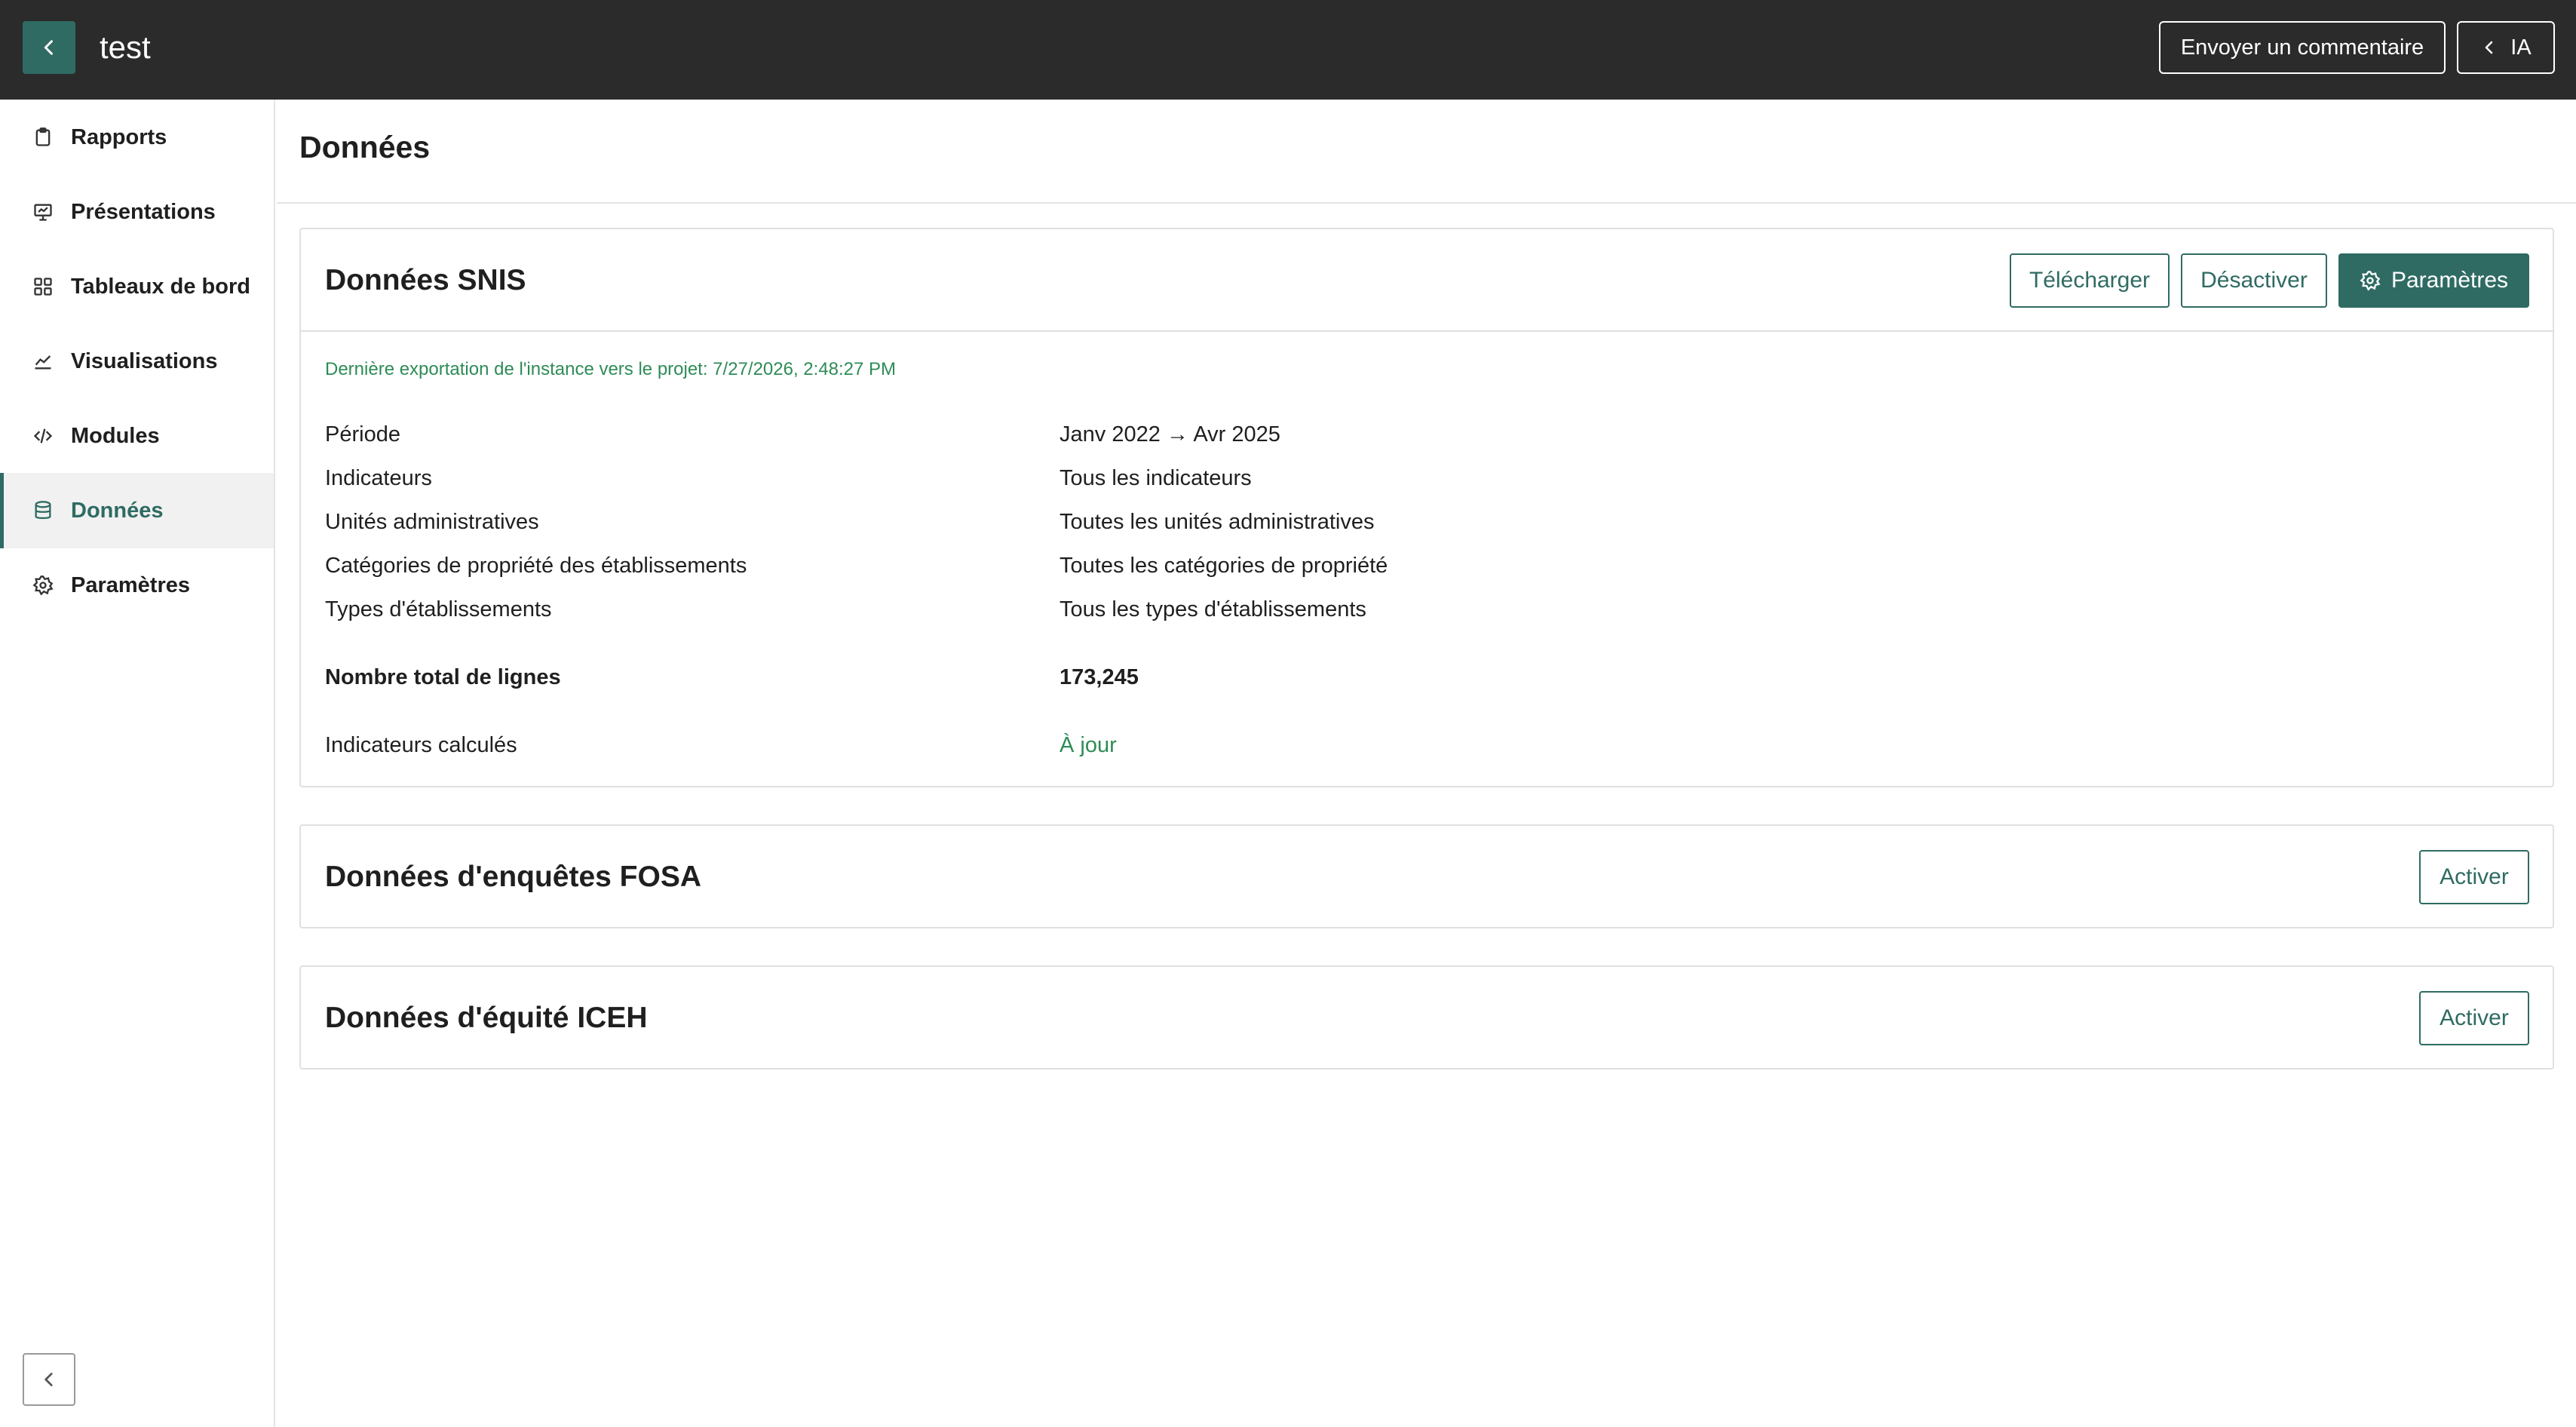 The height and width of the screenshot is (1427, 2576). Describe the element at coordinates (1418, 437) in the screenshot. I see `info-row-periode: Période Janv 2022 → Avr 2025` at that location.